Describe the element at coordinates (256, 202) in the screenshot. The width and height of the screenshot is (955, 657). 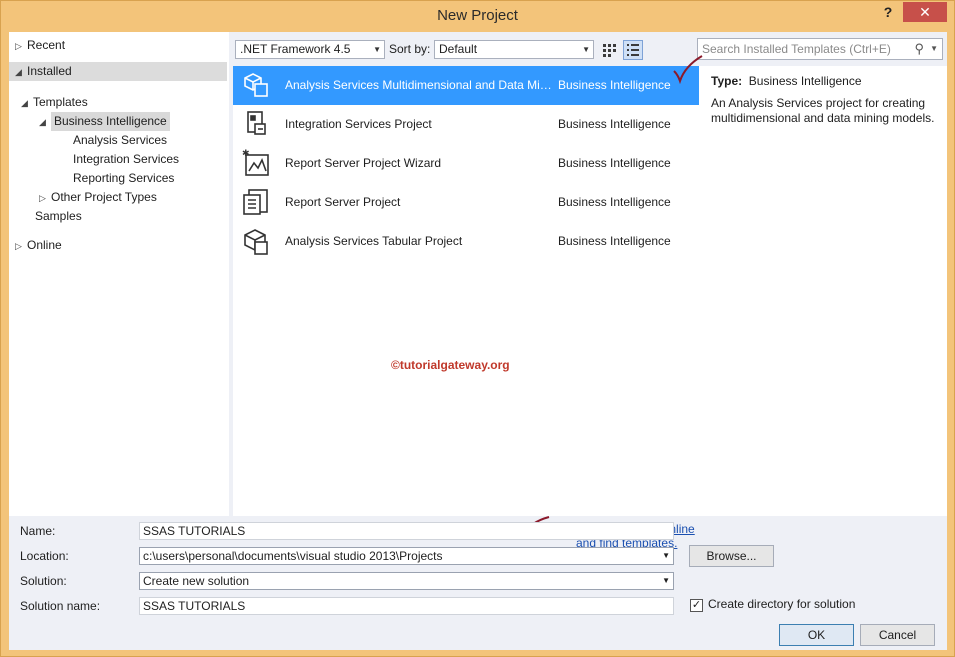
I see `report-server-icon` at that location.